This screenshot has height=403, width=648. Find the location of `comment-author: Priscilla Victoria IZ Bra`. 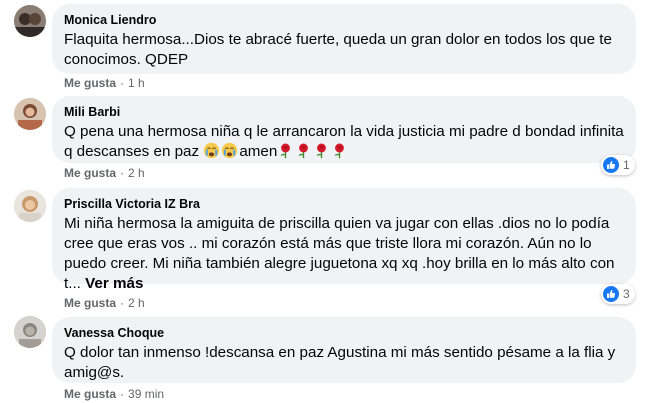

comment-author: Priscilla Victoria IZ Bra is located at coordinates (344, 204).